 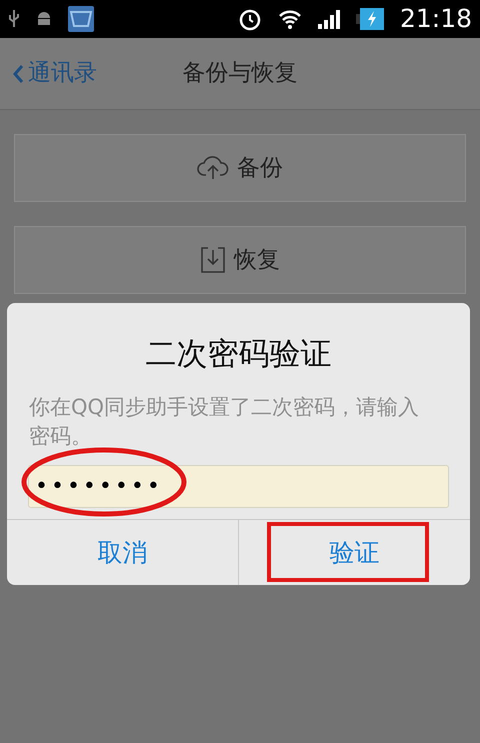 What do you see at coordinates (329, 19) in the screenshot?
I see `signal-icon` at bounding box center [329, 19].